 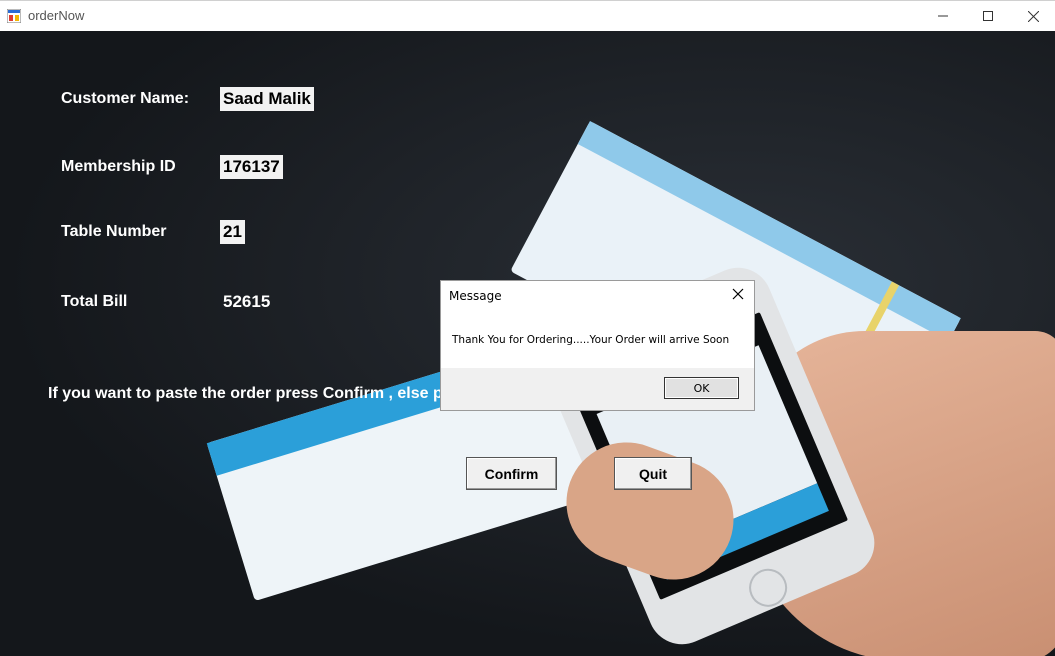 What do you see at coordinates (475, 296) in the screenshot?
I see `dialog-title: Message` at bounding box center [475, 296].